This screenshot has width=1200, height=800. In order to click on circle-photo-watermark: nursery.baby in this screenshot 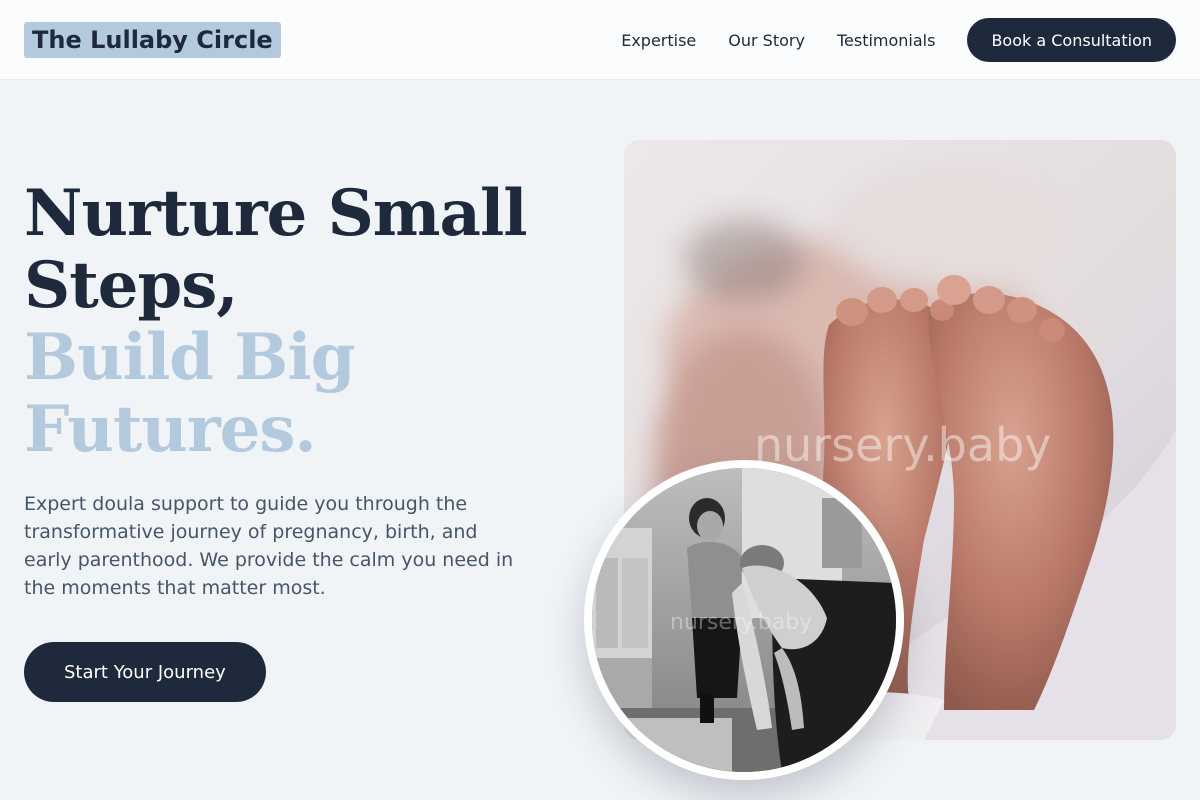, I will do `click(741, 622)`.